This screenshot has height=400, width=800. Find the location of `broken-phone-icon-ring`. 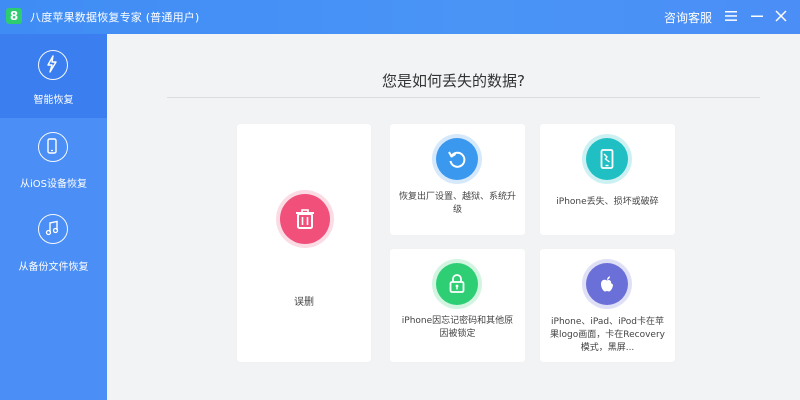

broken-phone-icon-ring is located at coordinates (607, 159).